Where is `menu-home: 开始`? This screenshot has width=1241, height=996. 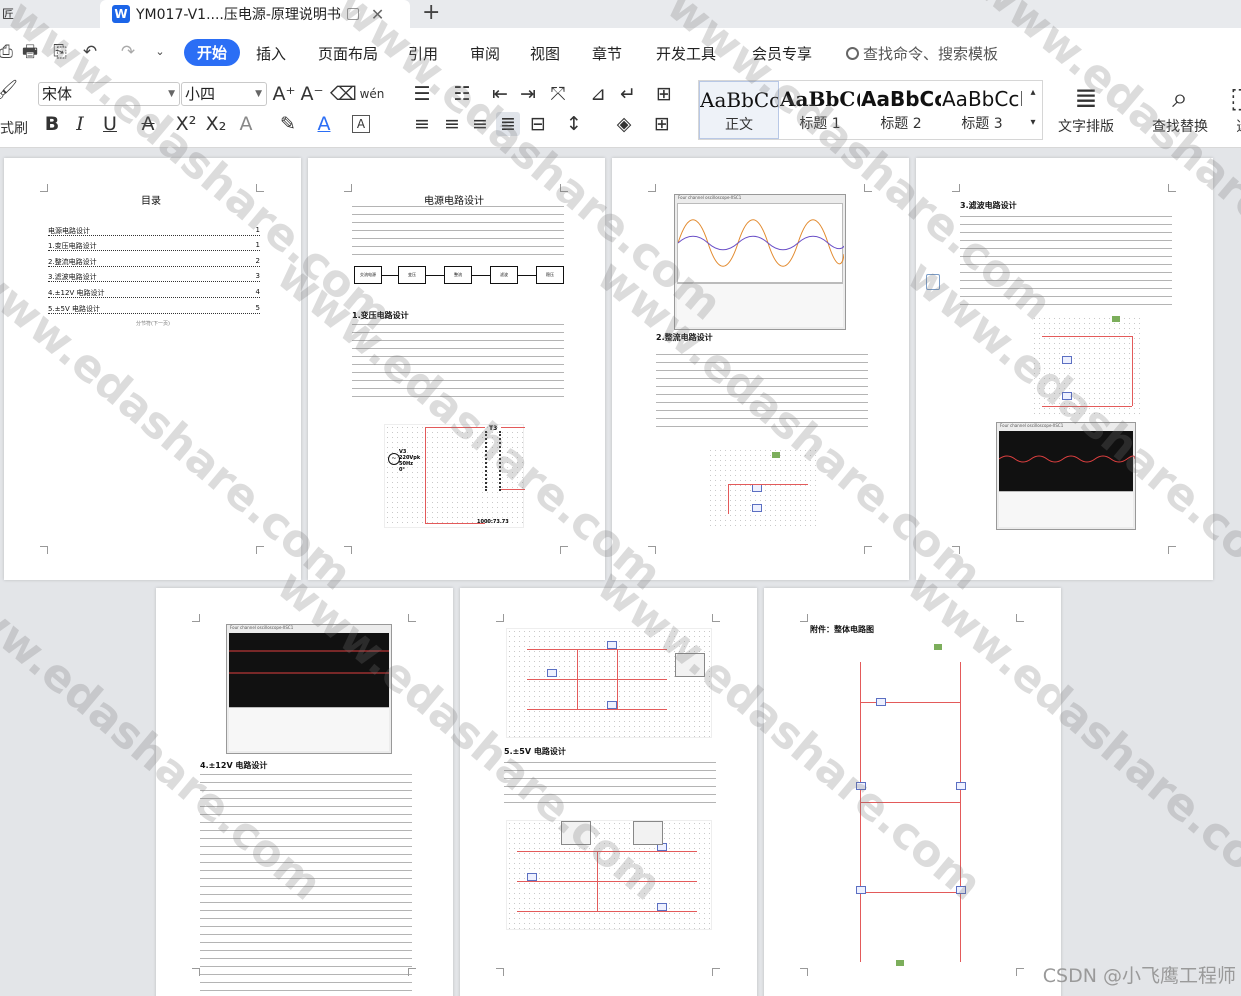 menu-home: 开始 is located at coordinates (212, 52).